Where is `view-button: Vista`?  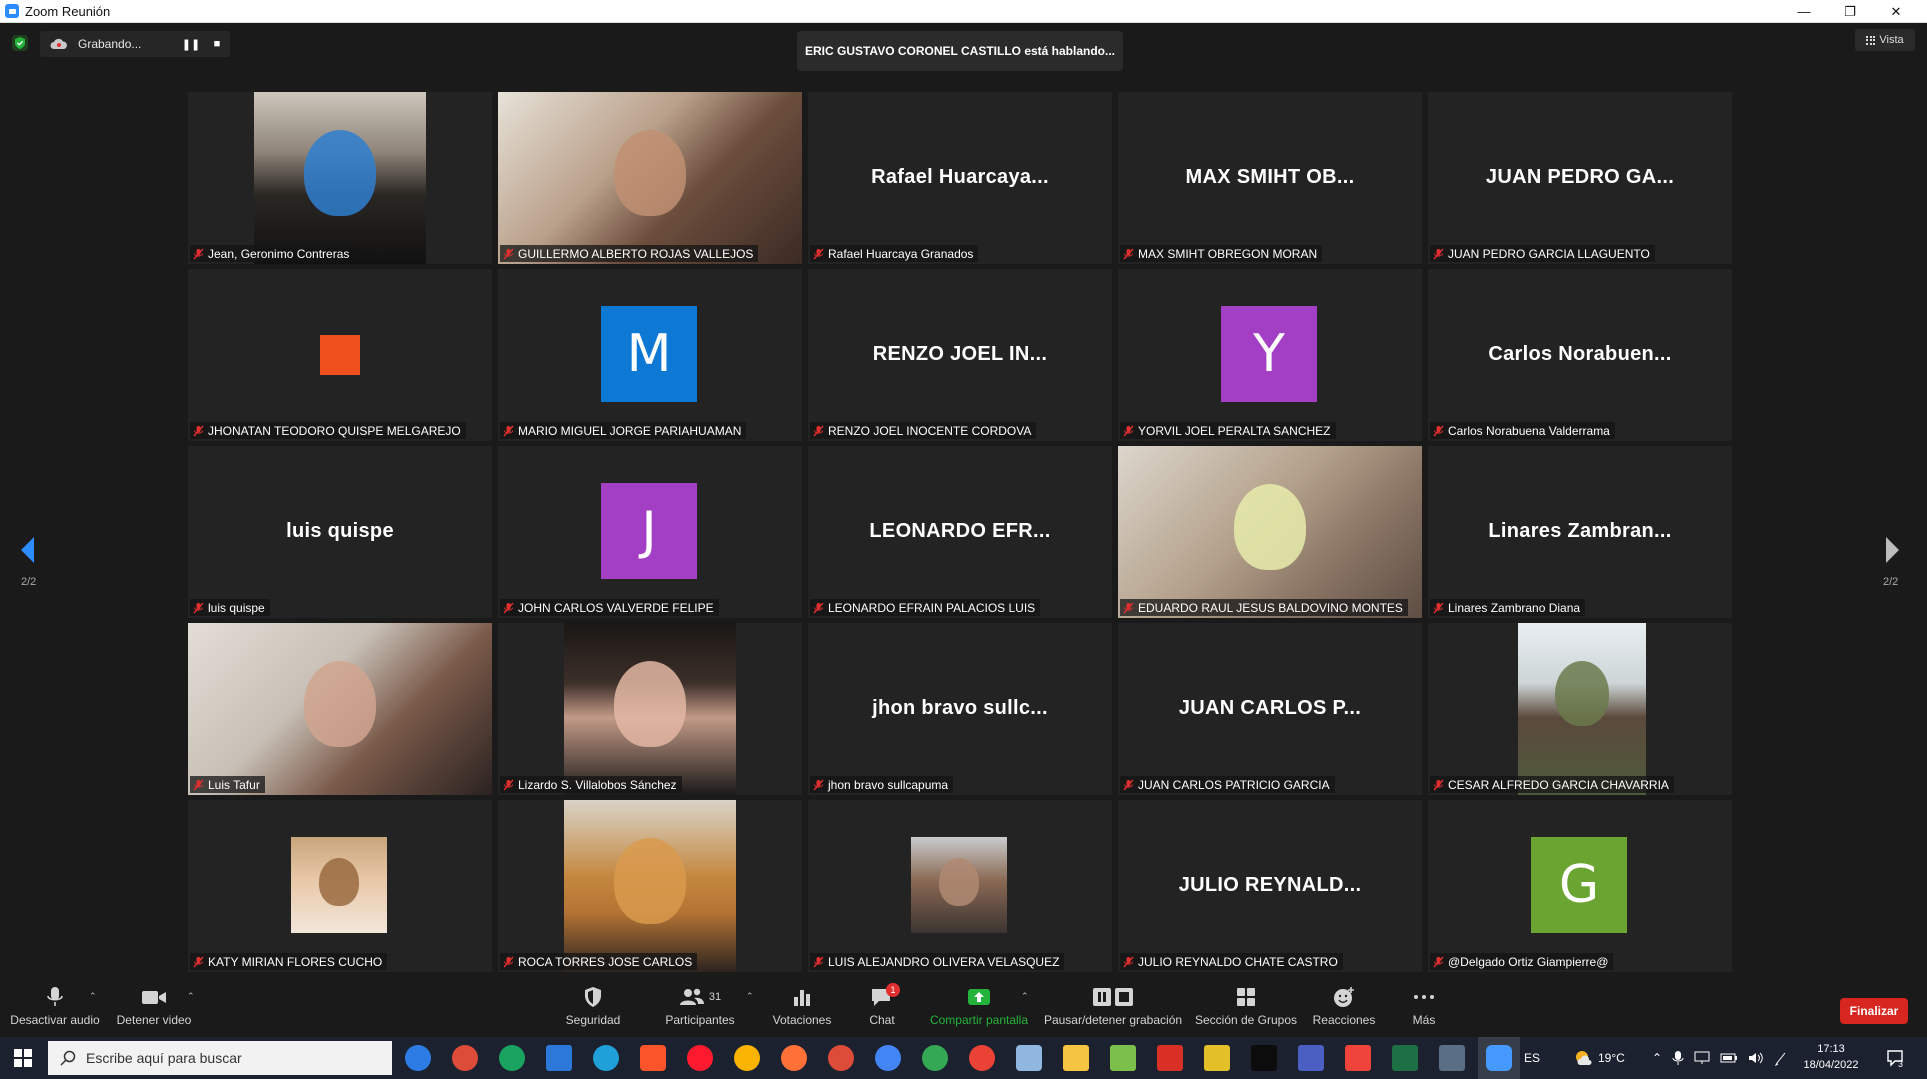 view-button: Vista is located at coordinates (1885, 40).